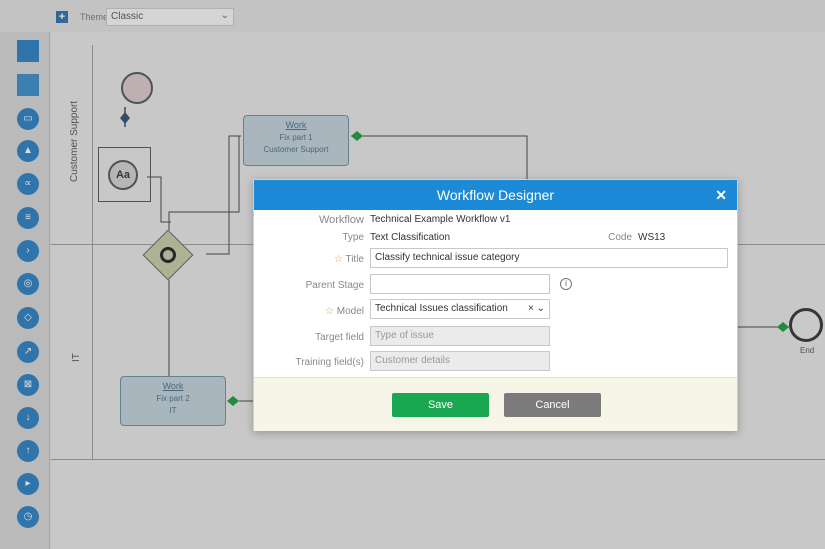 This screenshot has width=825, height=549. What do you see at coordinates (440, 405) in the screenshot?
I see `save-button: Save` at bounding box center [440, 405].